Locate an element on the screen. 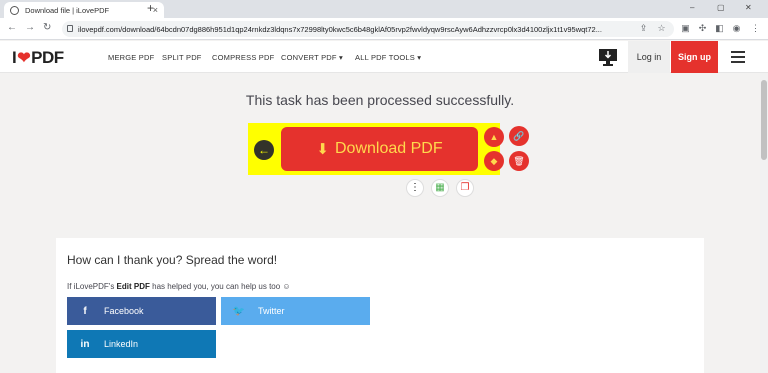 This screenshot has width=768, height=373. google-drive-icon: ▲ is located at coordinates (494, 137).